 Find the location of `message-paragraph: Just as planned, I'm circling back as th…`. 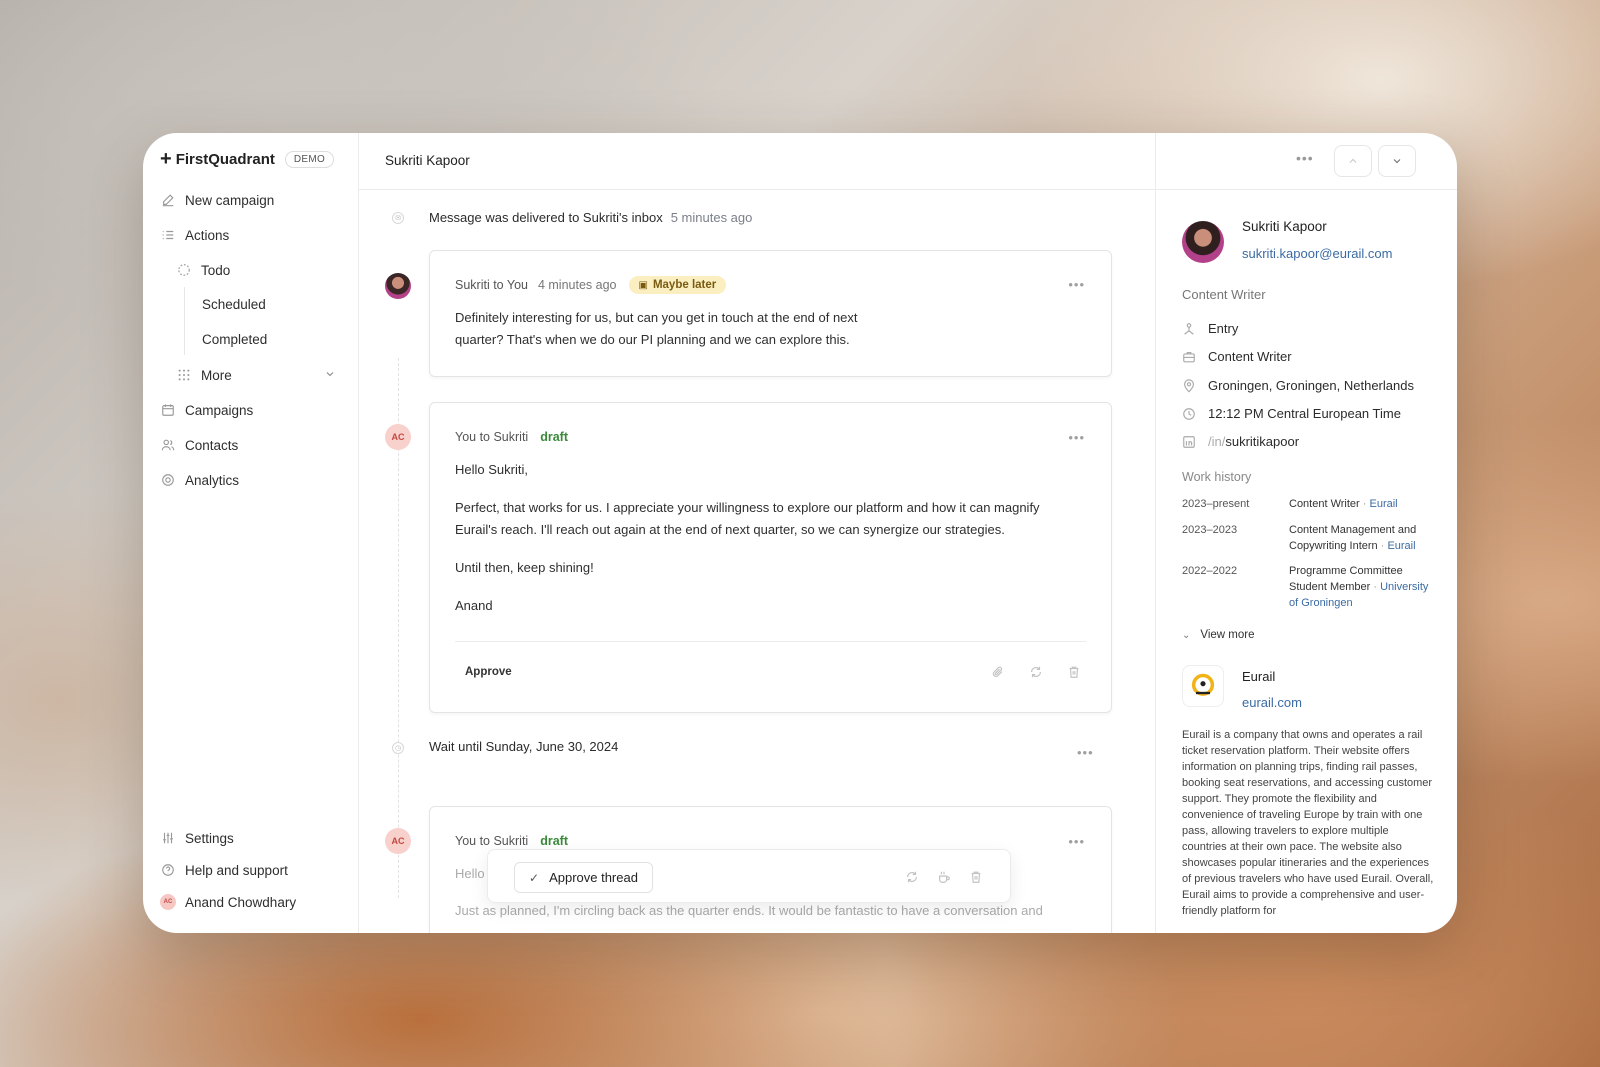

message-paragraph: Just as planned, I'm circling back as th… is located at coordinates (749, 911).